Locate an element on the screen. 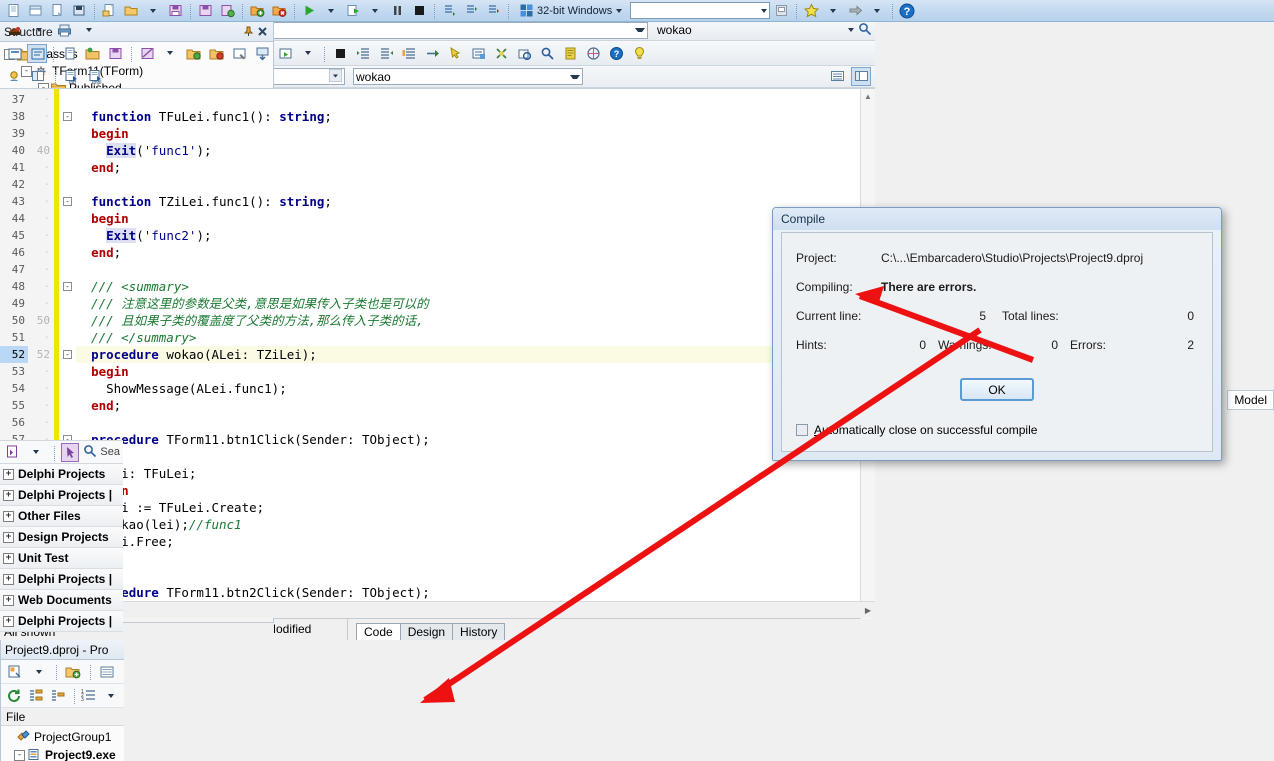 This screenshot has height=761, width=1274. detail-view-icon is located at coordinates (861, 76).